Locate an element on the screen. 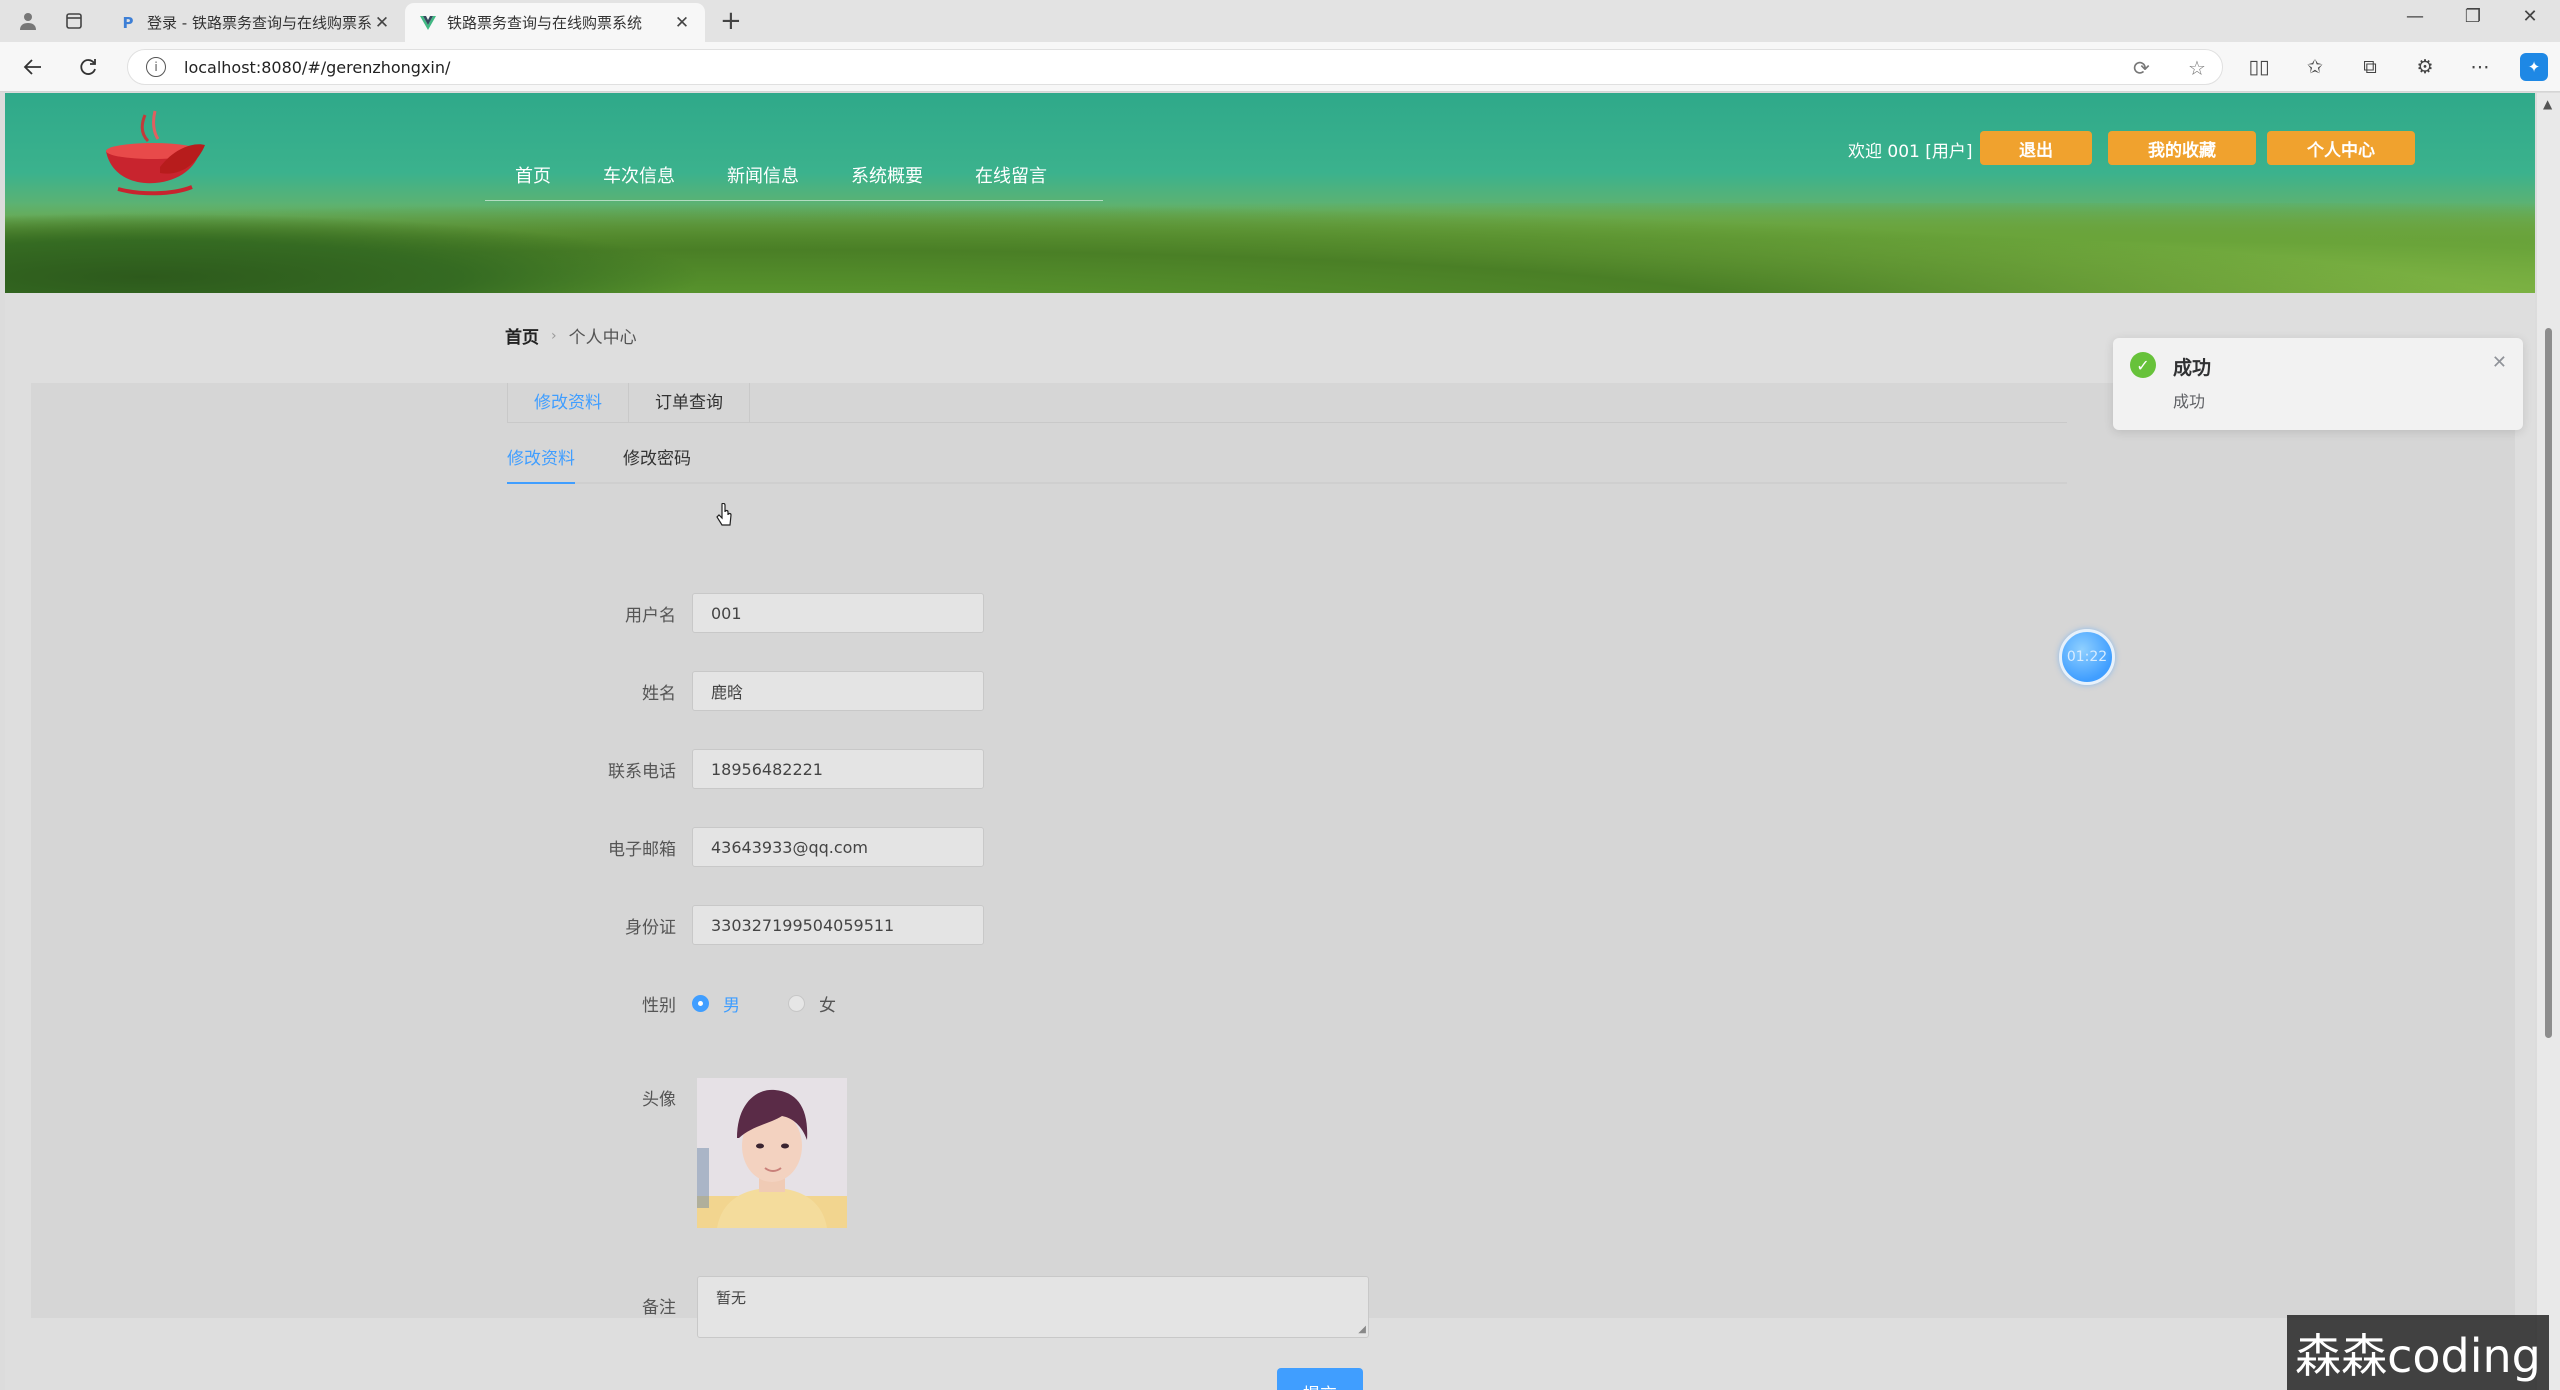 This screenshot has height=1390, width=2560. timer-bubble: 01:22 is located at coordinates (2087, 657).